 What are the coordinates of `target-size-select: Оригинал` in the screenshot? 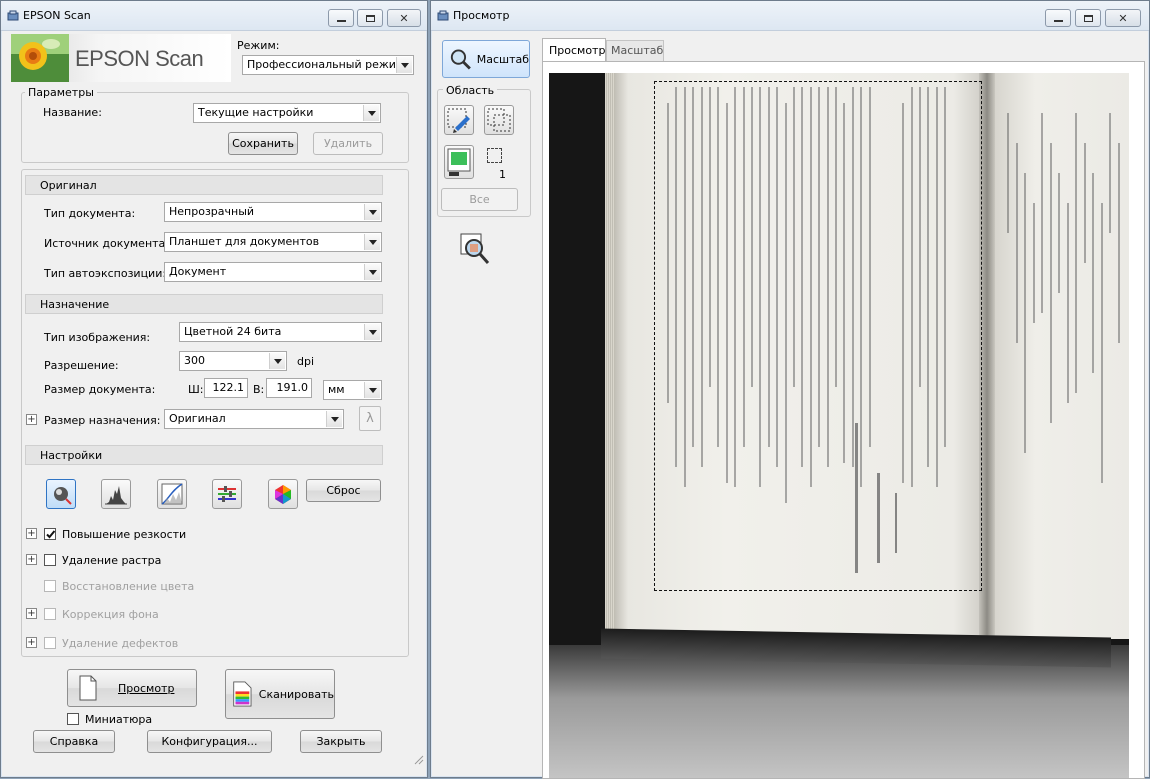 It's located at (254, 419).